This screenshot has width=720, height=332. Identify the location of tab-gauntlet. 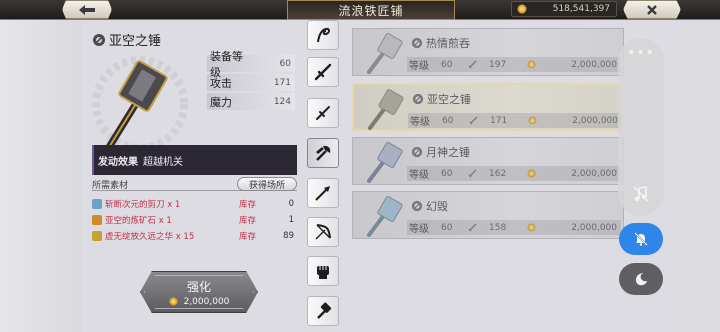
(323, 271).